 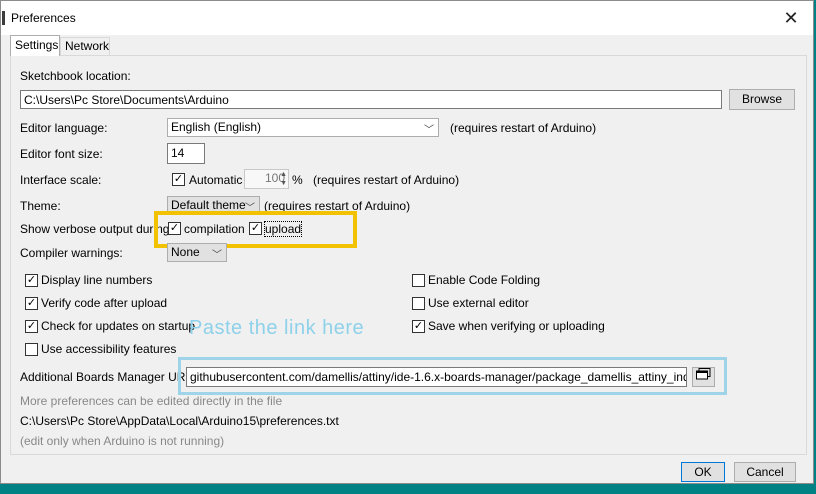 What do you see at coordinates (31, 280) in the screenshot?
I see `display-line-numbers-checkbox: ✓` at bounding box center [31, 280].